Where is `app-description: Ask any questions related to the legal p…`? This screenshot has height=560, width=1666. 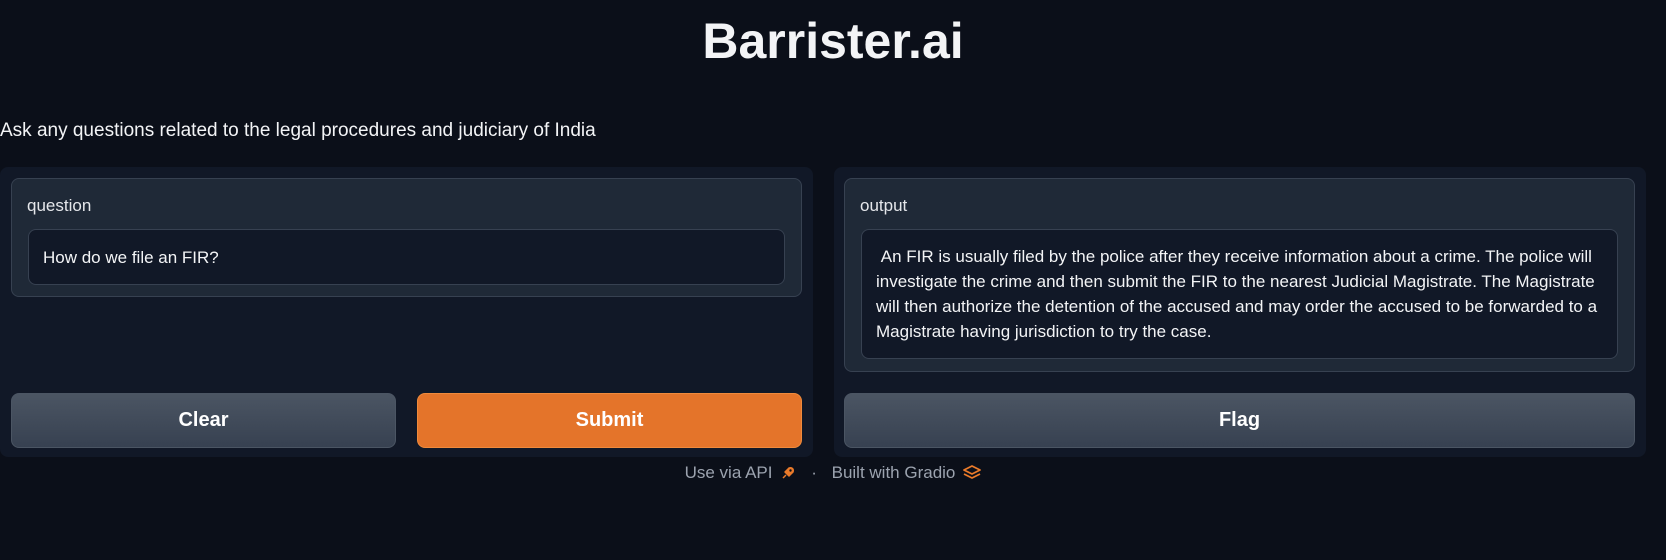 app-description: Ask any questions related to the legal p… is located at coordinates (298, 130).